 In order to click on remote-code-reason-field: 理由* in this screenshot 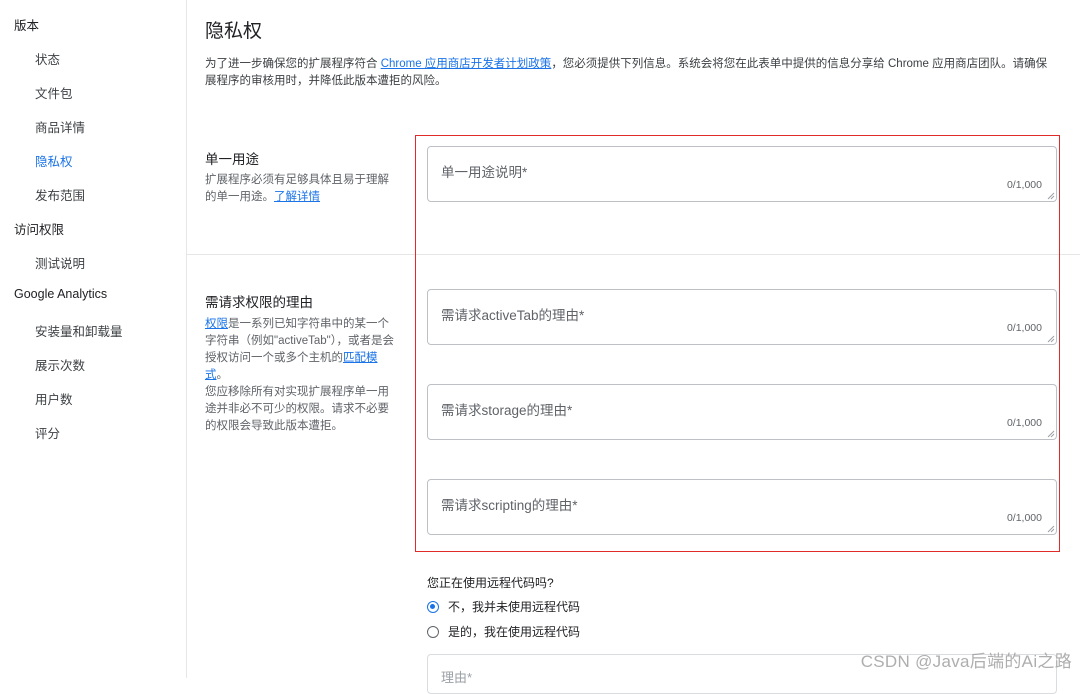, I will do `click(742, 674)`.